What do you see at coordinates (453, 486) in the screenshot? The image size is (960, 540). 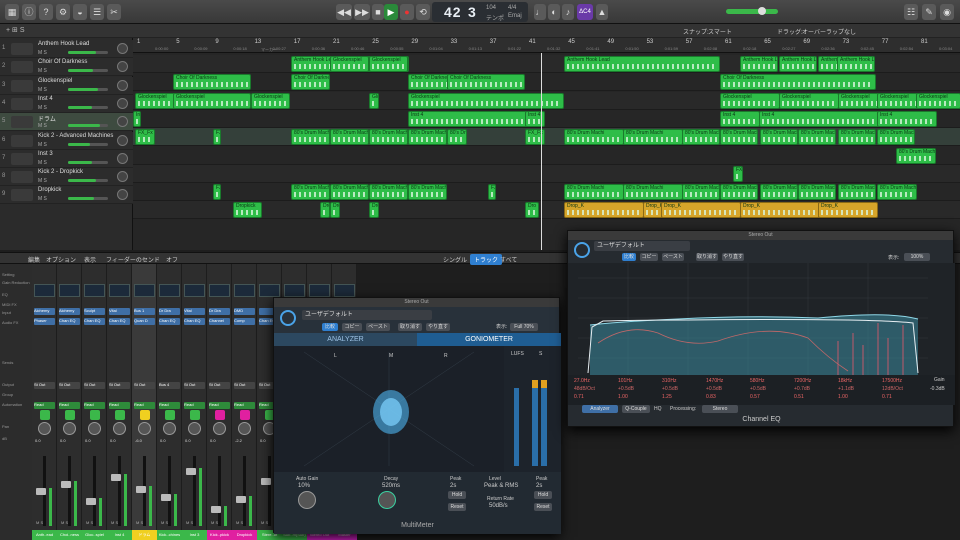 I see `peak-value: 2s` at bounding box center [453, 486].